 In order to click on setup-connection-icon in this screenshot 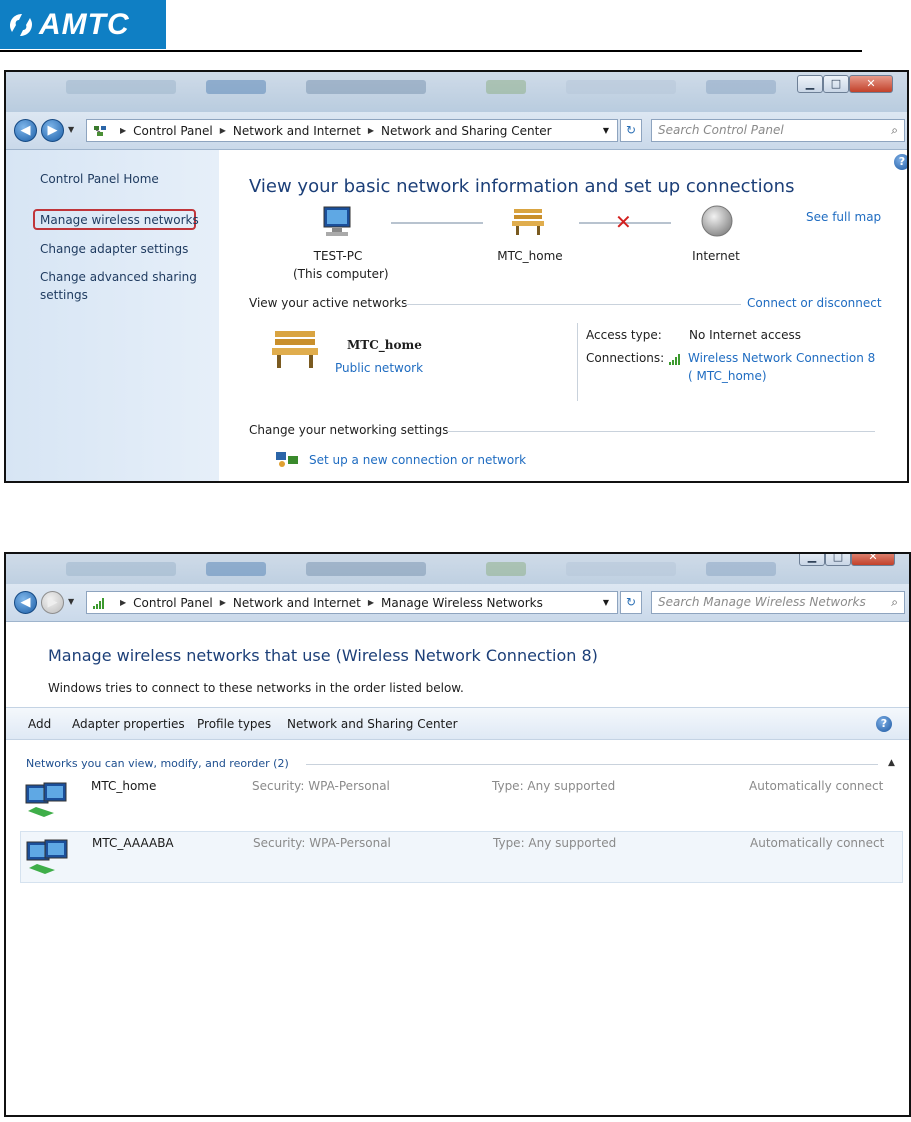, I will do `click(287, 459)`.